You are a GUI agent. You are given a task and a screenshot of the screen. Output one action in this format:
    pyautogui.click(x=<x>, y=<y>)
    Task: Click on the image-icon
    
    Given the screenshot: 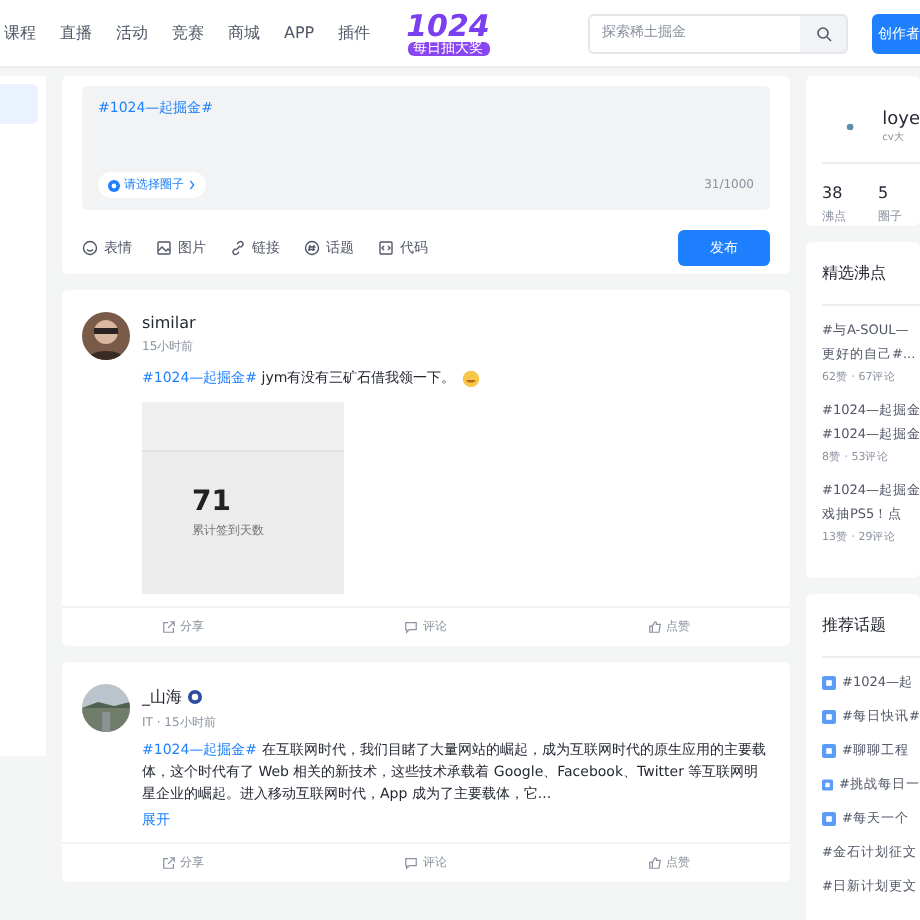 What is the action you would take?
    pyautogui.click(x=164, y=248)
    